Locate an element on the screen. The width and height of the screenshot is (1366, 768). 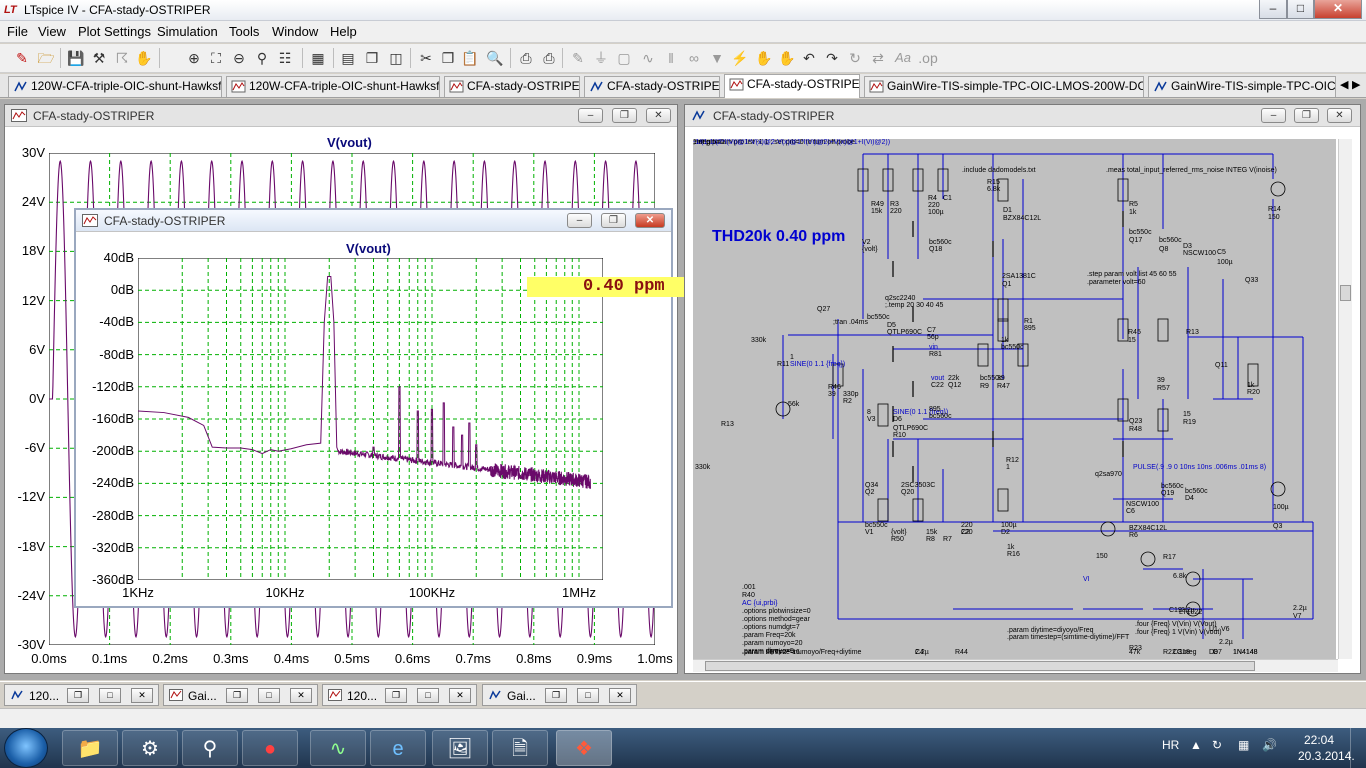
time-plot-titlebar: CFA-stady-OSTRIPER – ❐ ✕ is located at coordinates (341, 116).